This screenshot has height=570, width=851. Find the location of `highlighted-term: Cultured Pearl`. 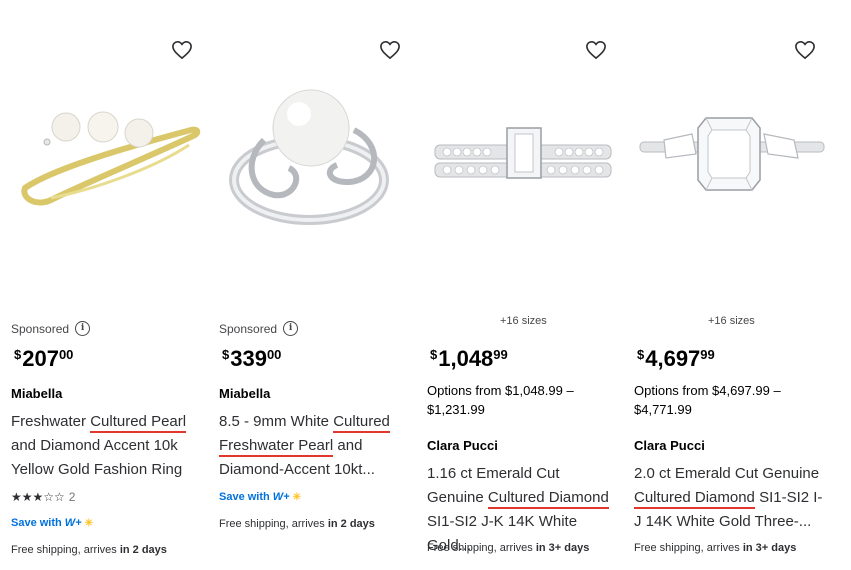

highlighted-term: Cultured Pearl is located at coordinates (138, 423).